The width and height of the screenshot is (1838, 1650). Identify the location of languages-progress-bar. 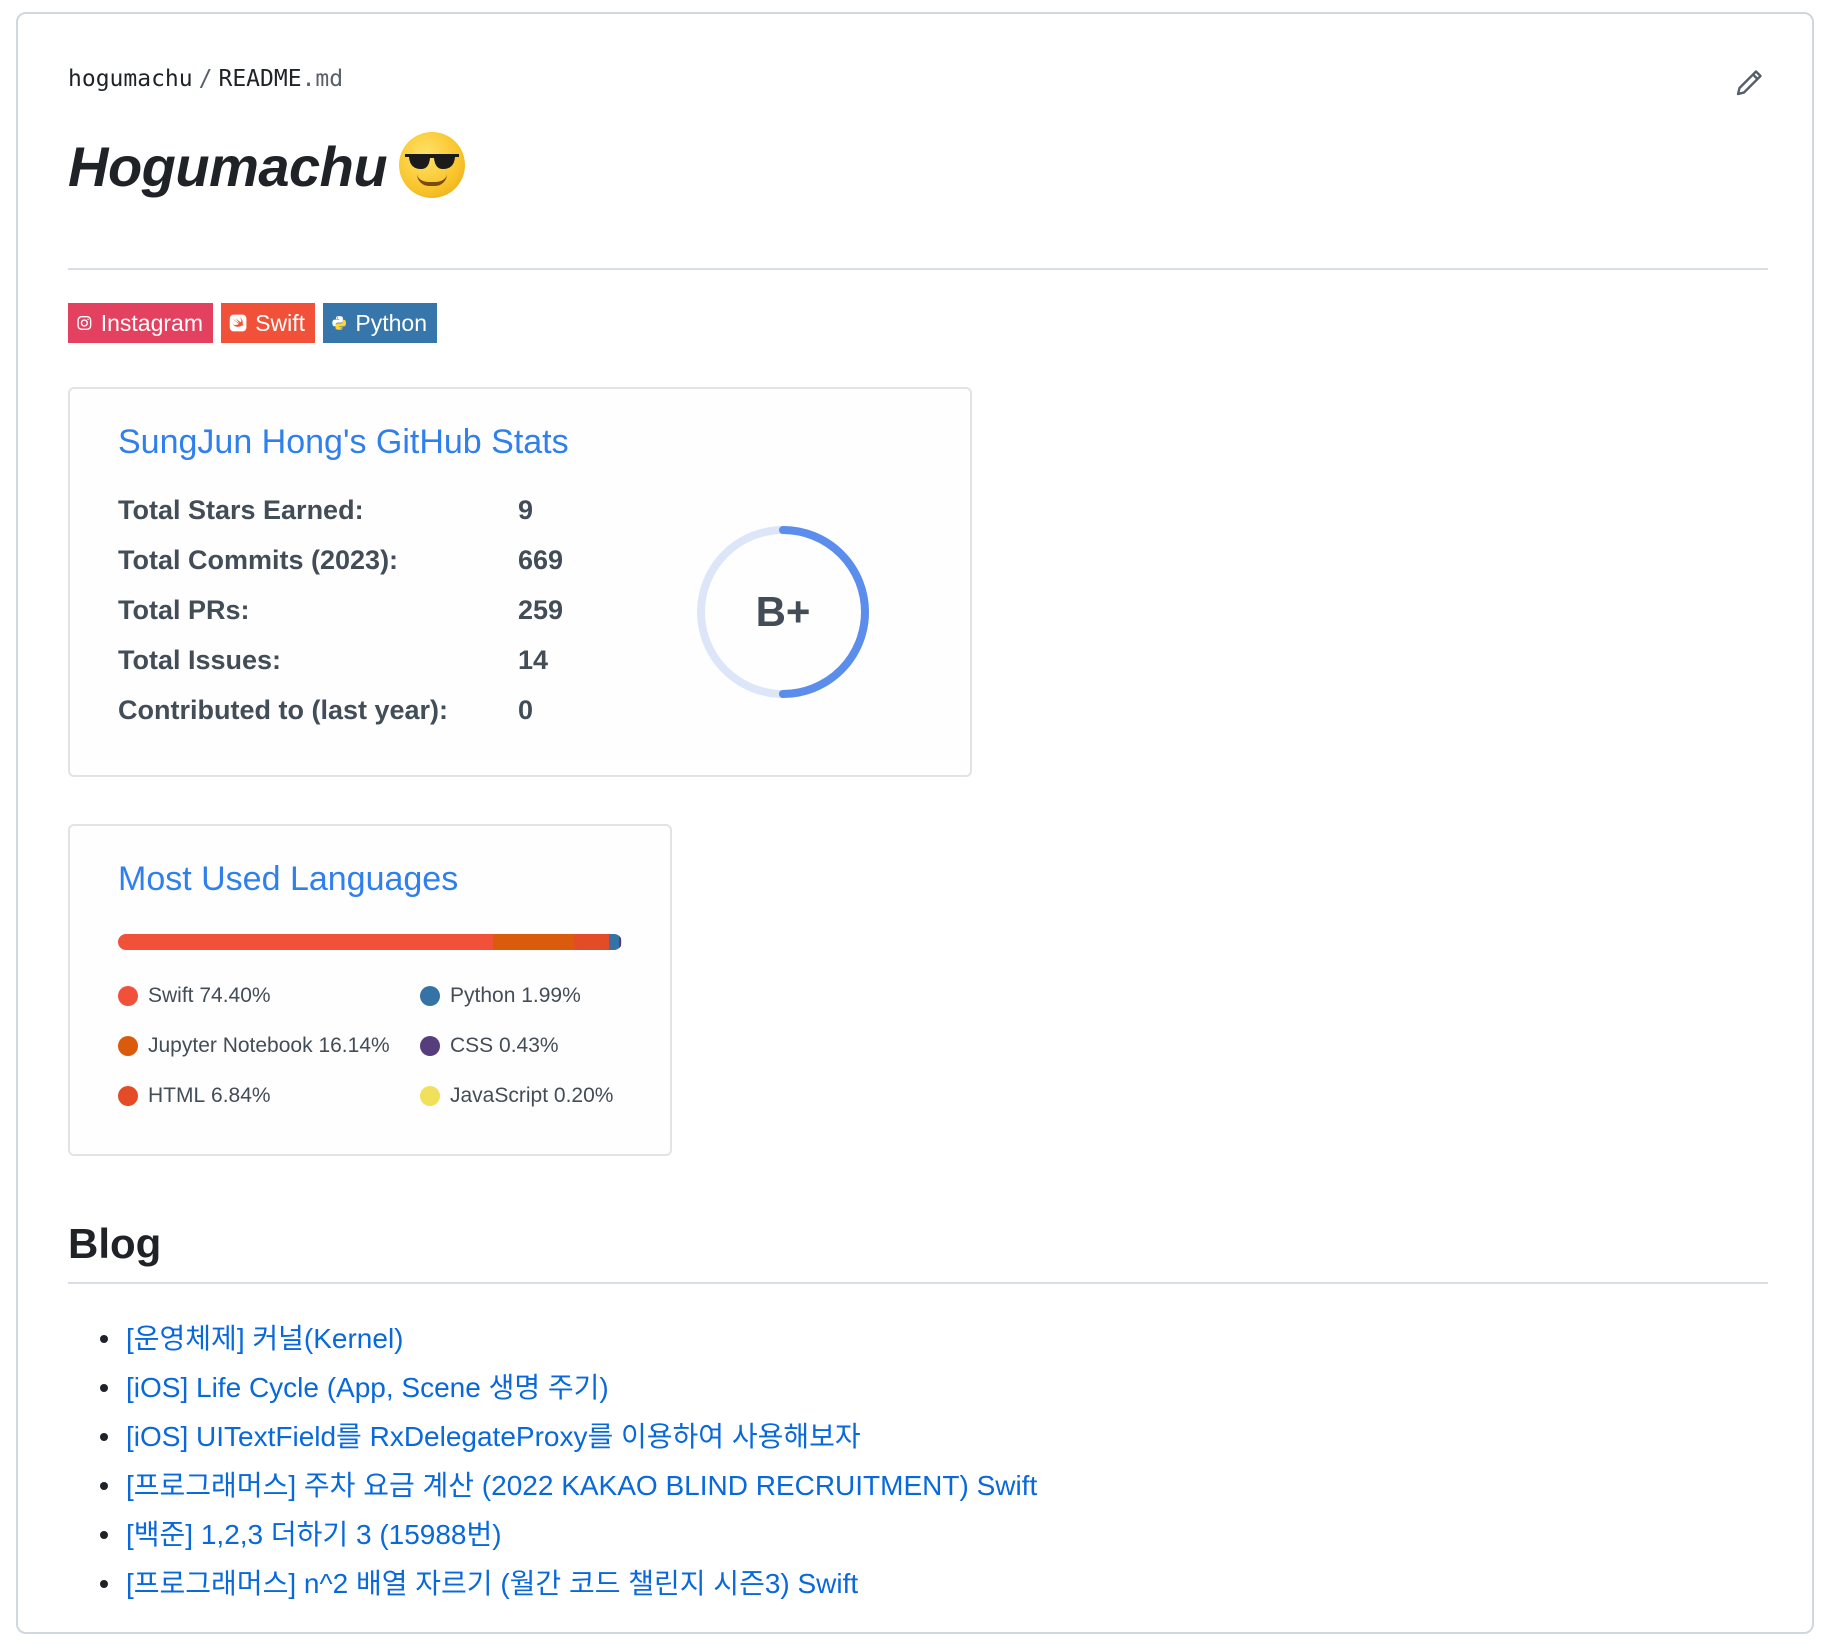
(370, 942).